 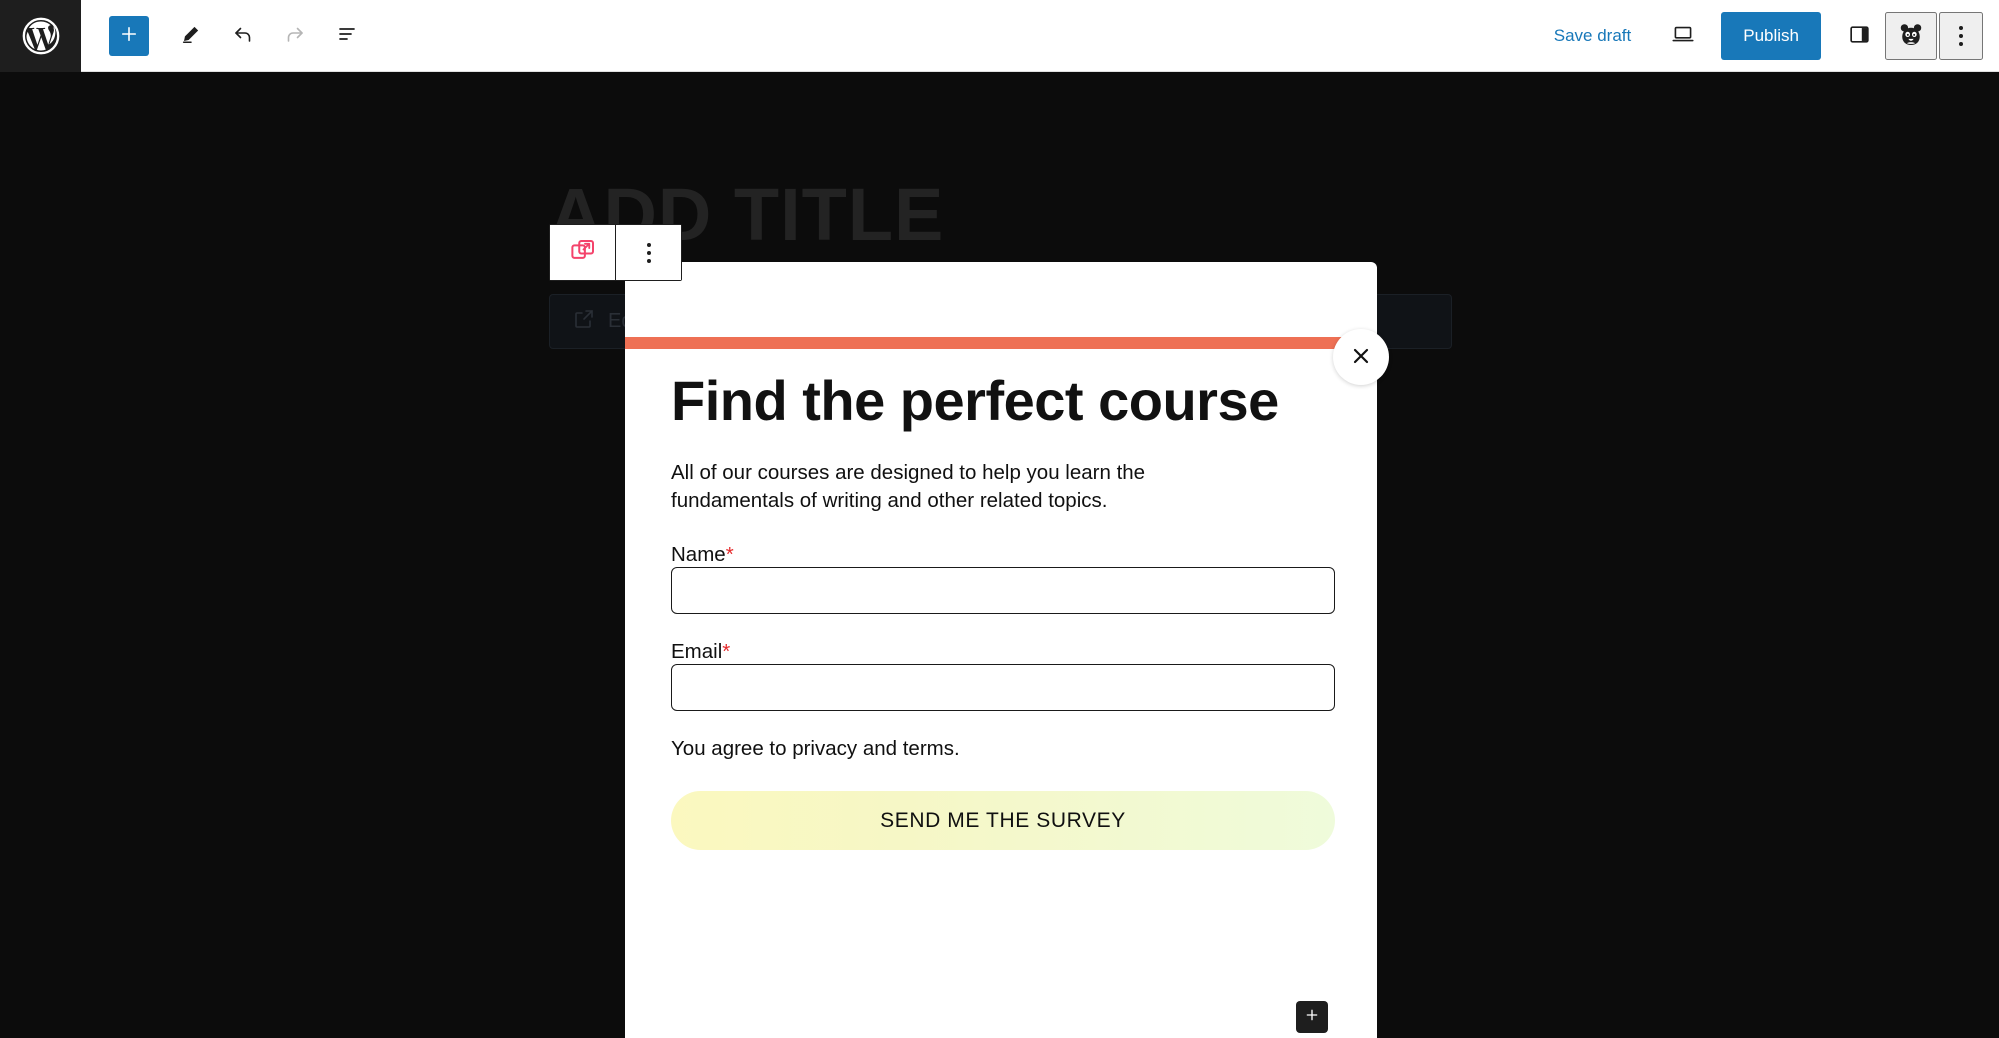 I want to click on popup-maker-block-button, so click(x=582, y=252).